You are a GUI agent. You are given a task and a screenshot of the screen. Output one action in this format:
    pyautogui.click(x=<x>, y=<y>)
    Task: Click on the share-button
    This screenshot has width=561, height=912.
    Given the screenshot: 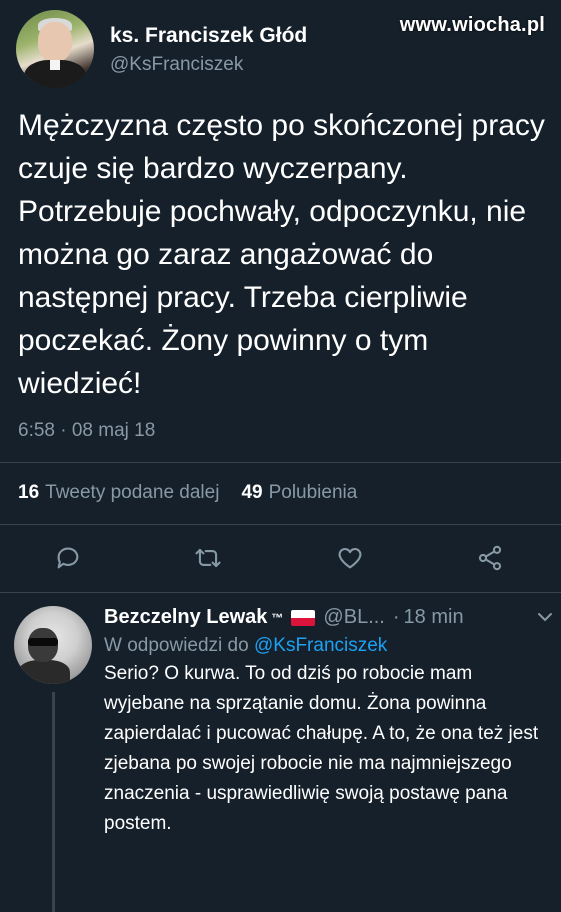 What is the action you would take?
    pyautogui.click(x=490, y=558)
    